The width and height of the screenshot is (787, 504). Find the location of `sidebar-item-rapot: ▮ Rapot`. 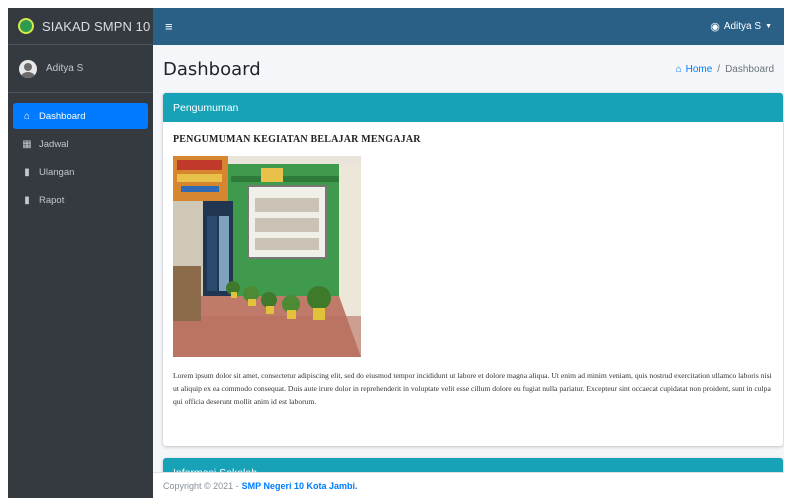

sidebar-item-rapot: ▮ Rapot is located at coordinates (80, 200).